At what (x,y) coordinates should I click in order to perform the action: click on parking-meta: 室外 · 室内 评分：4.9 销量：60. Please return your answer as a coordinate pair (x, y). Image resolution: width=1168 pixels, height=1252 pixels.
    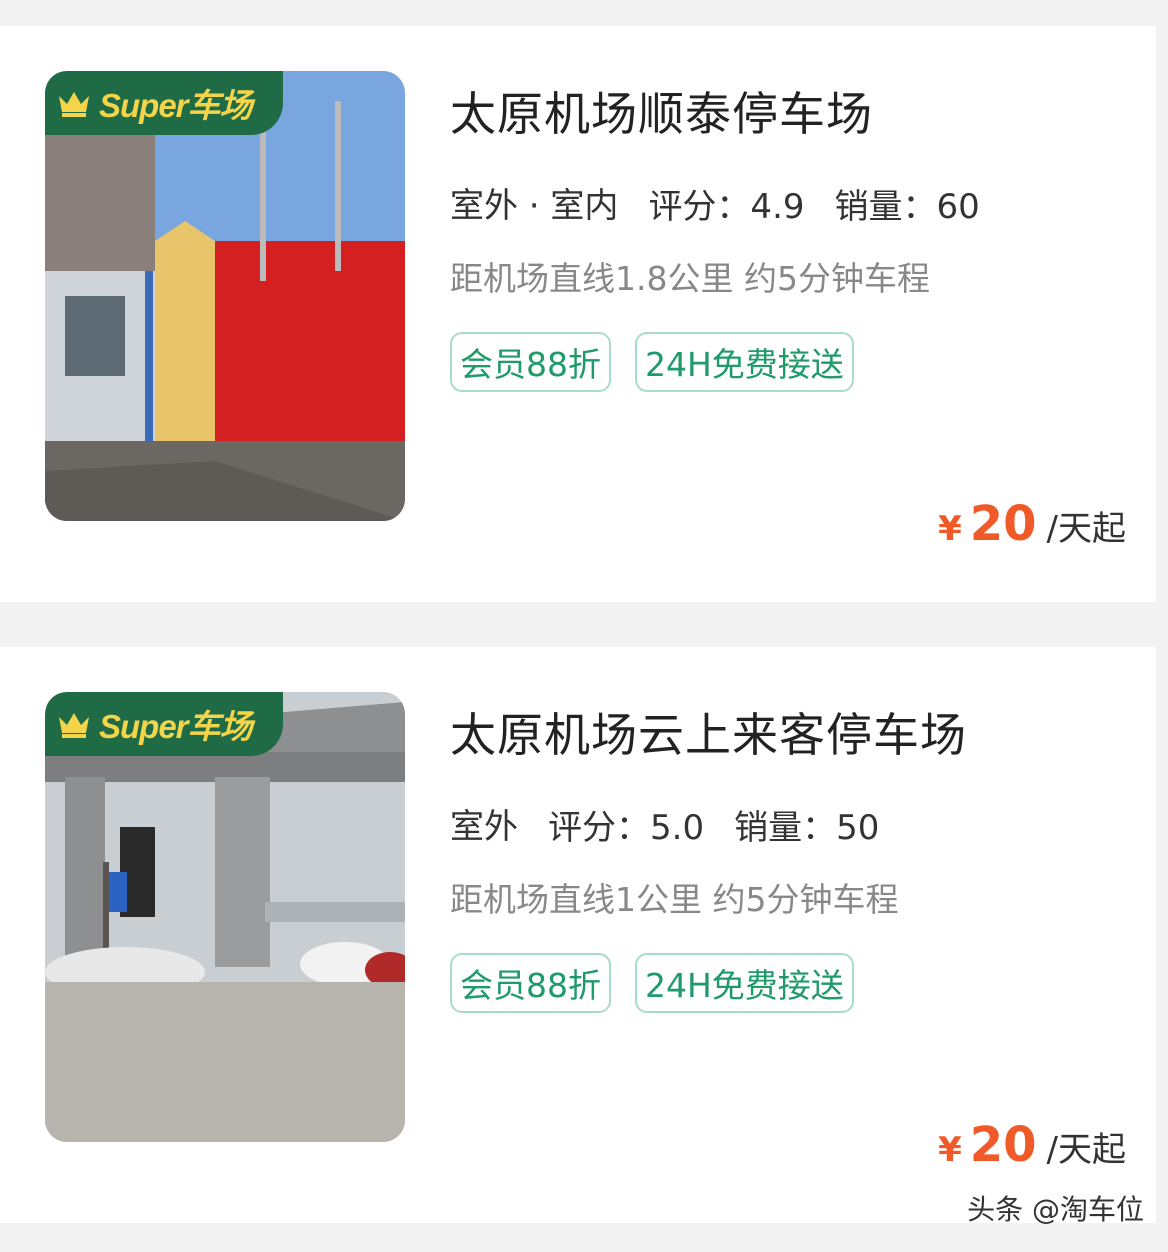
    Looking at the image, I should click on (715, 206).